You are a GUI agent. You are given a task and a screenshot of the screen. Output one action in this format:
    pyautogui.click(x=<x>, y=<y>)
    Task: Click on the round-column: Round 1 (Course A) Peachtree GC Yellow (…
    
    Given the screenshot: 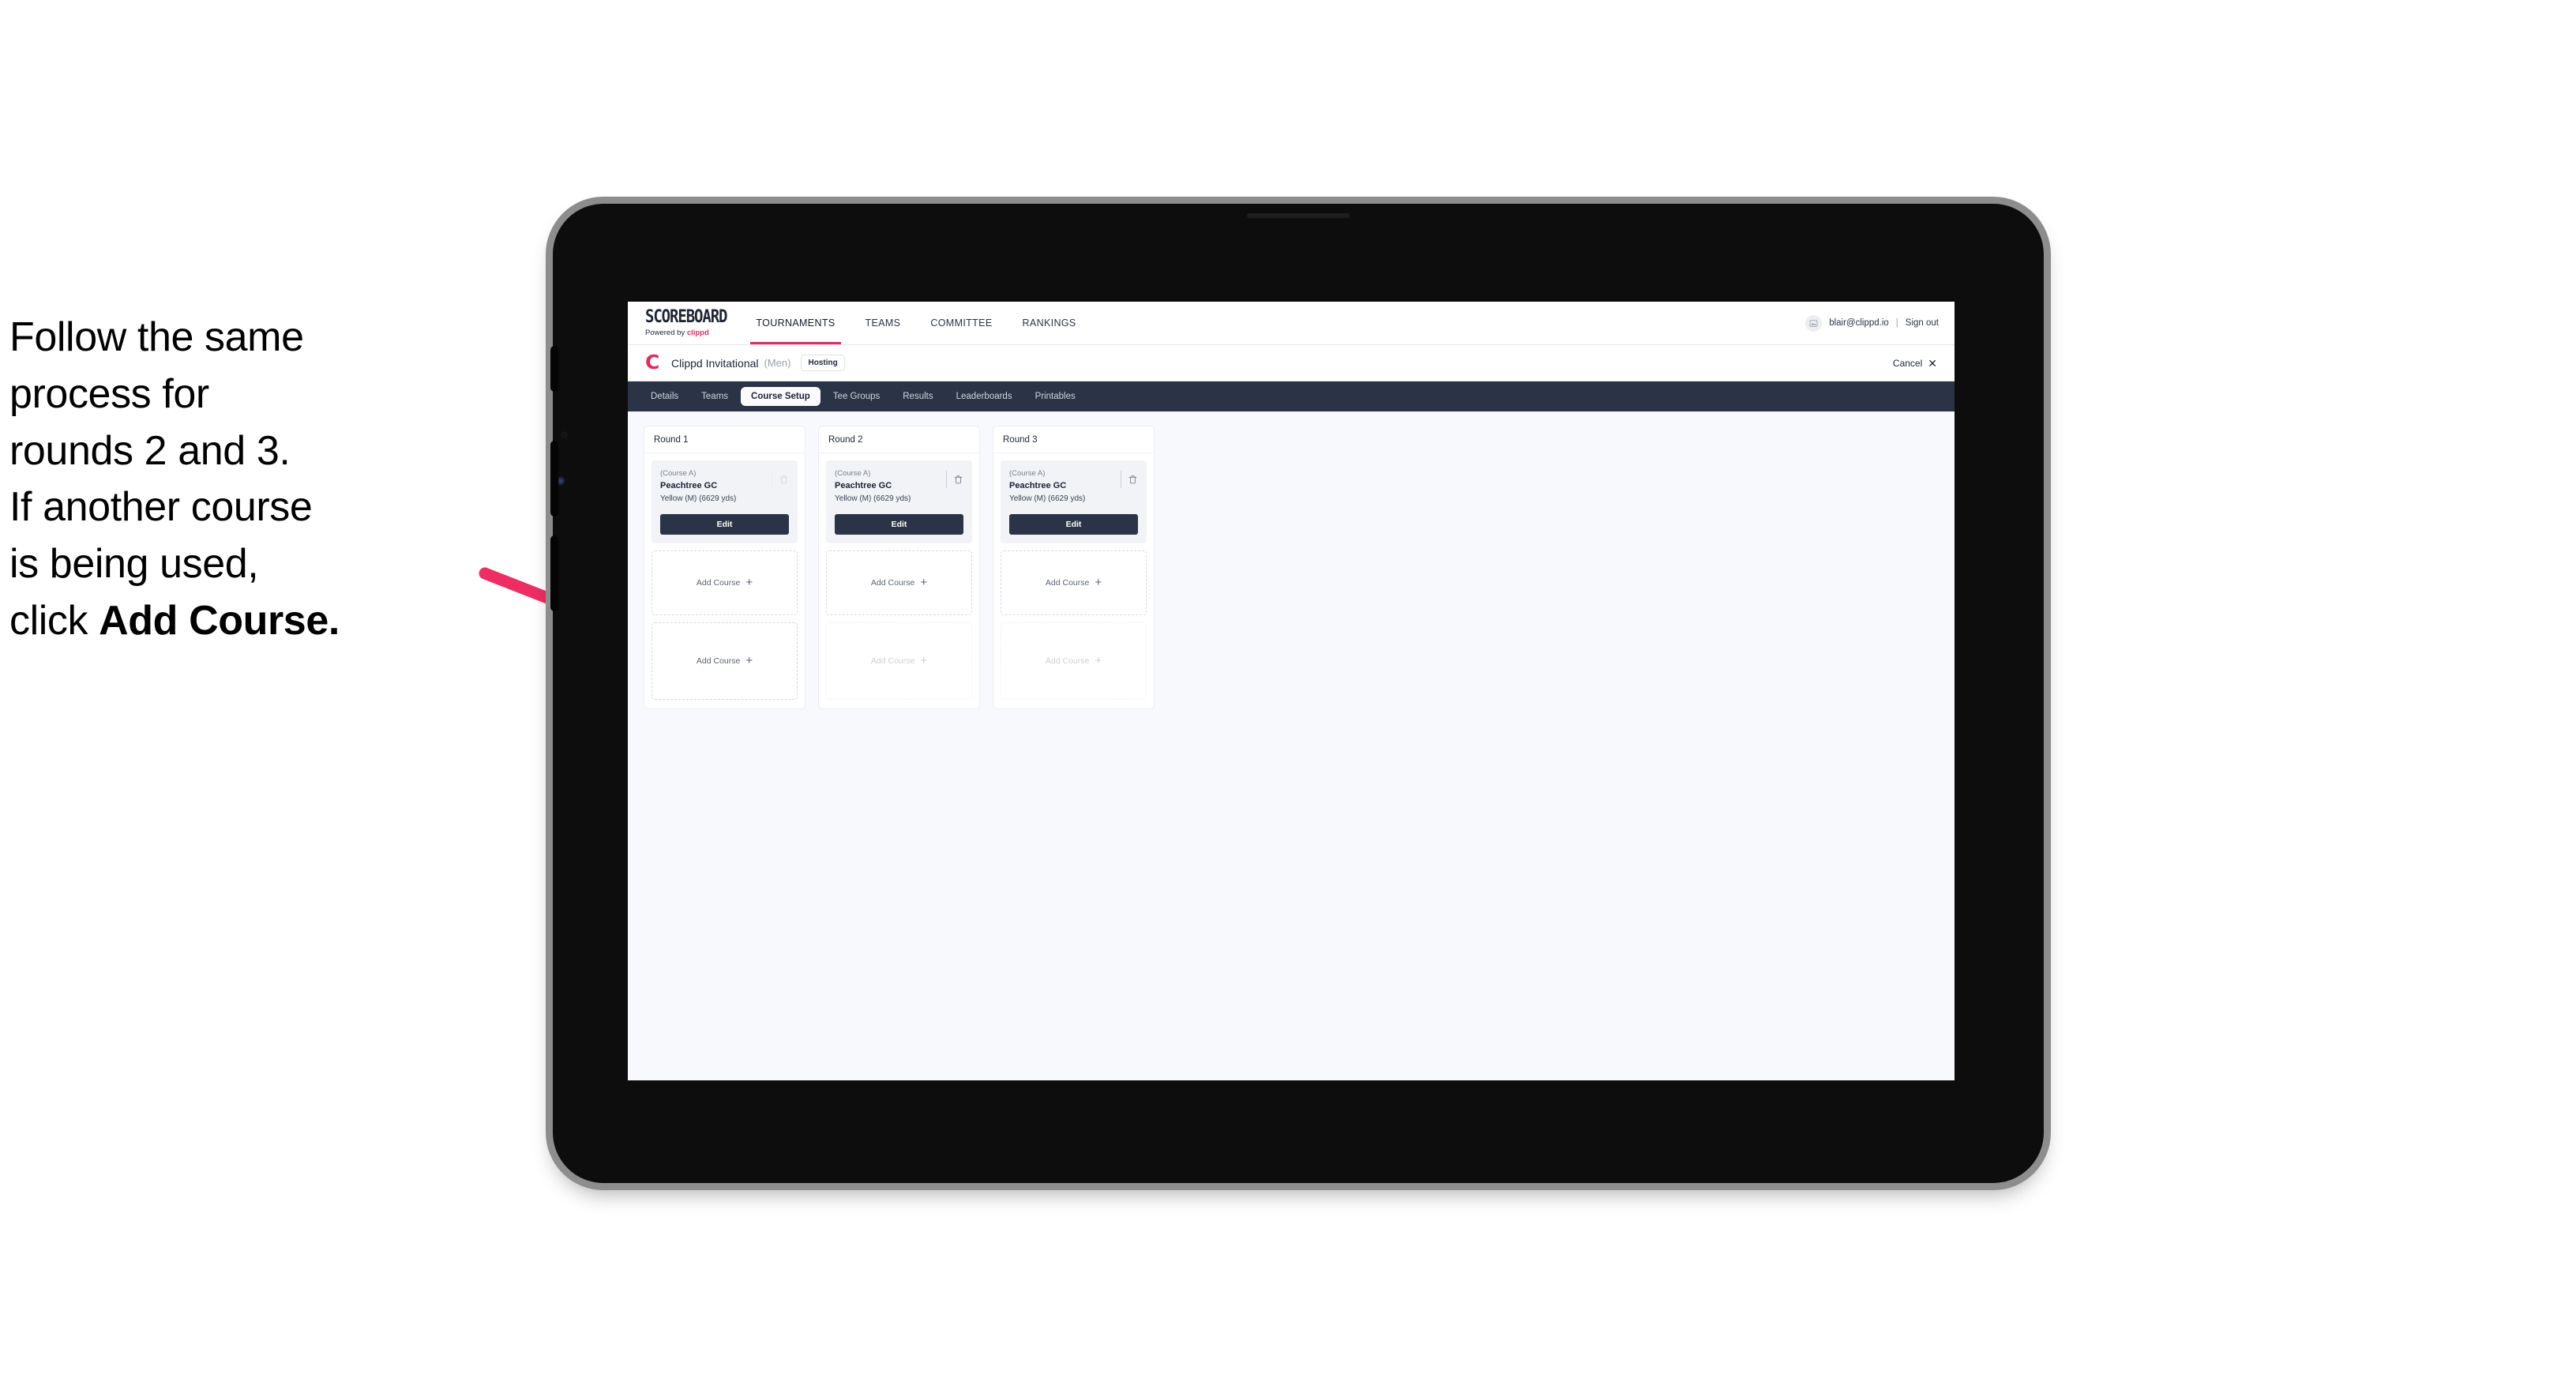 What is the action you would take?
    pyautogui.click(x=724, y=567)
    